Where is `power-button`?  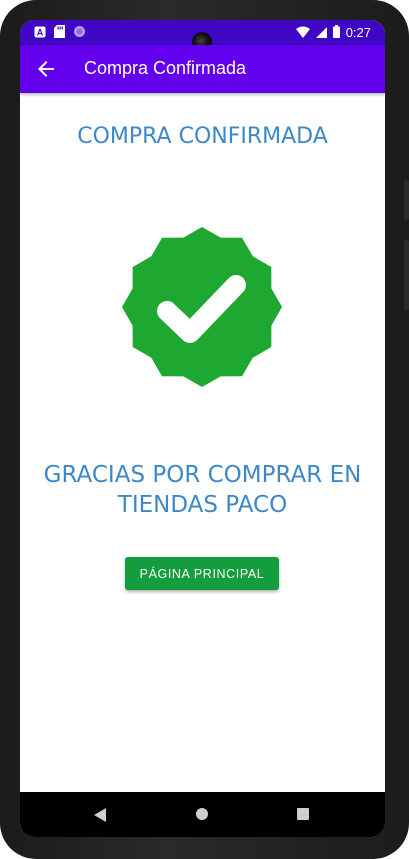
power-button is located at coordinates (406, 275).